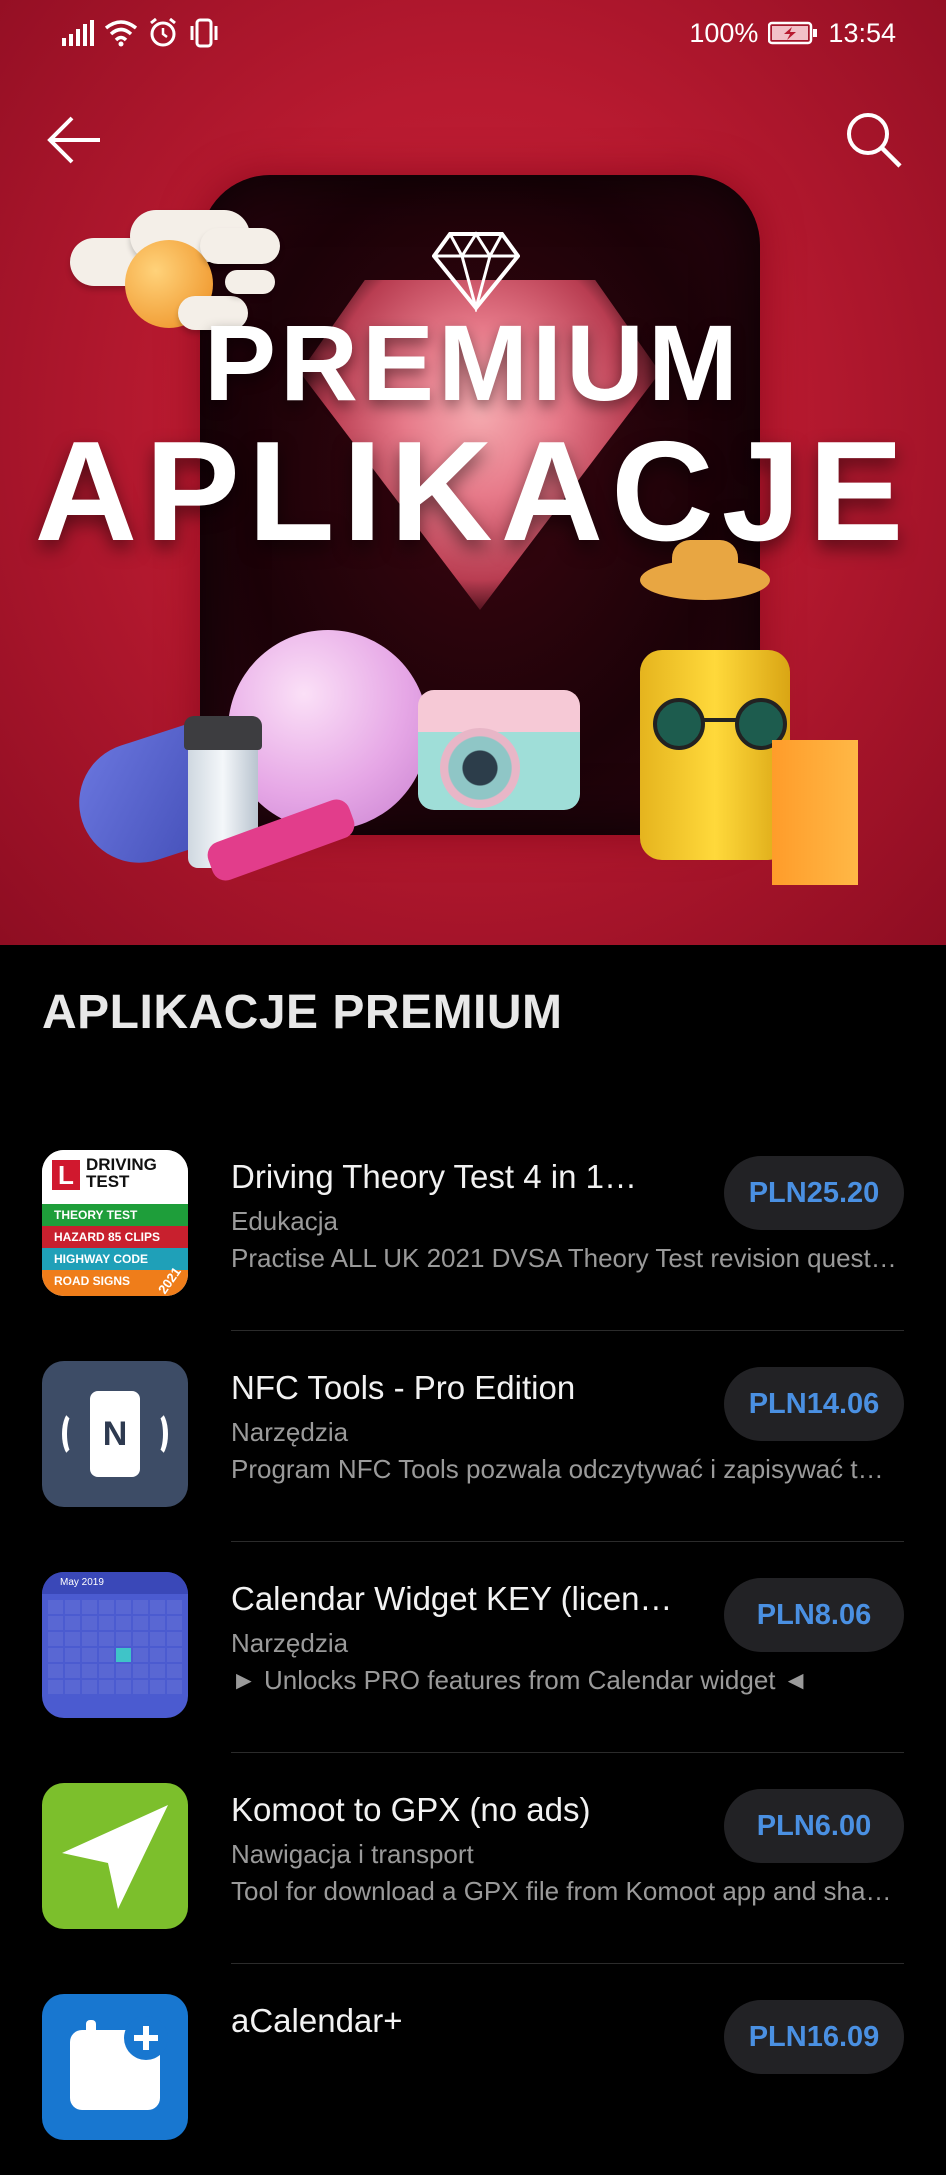  What do you see at coordinates (250, 282) in the screenshot?
I see `cloud-decoration` at bounding box center [250, 282].